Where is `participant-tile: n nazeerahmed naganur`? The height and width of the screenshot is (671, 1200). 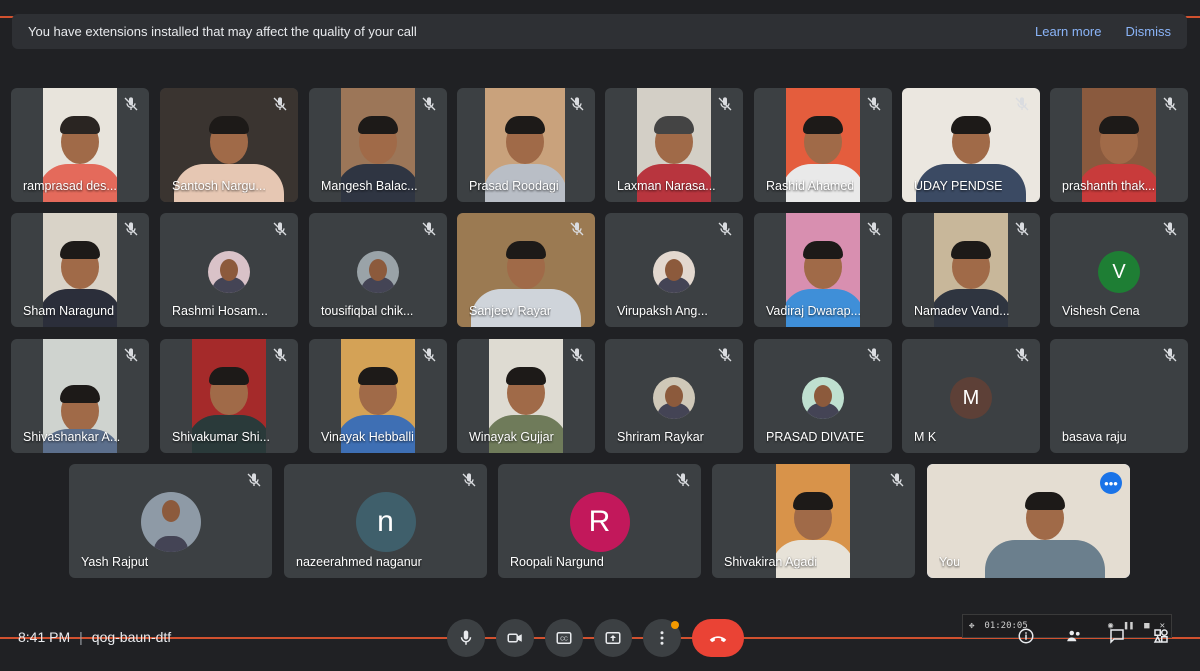
participant-tile: n nazeerahmed naganur is located at coordinates (385, 521).